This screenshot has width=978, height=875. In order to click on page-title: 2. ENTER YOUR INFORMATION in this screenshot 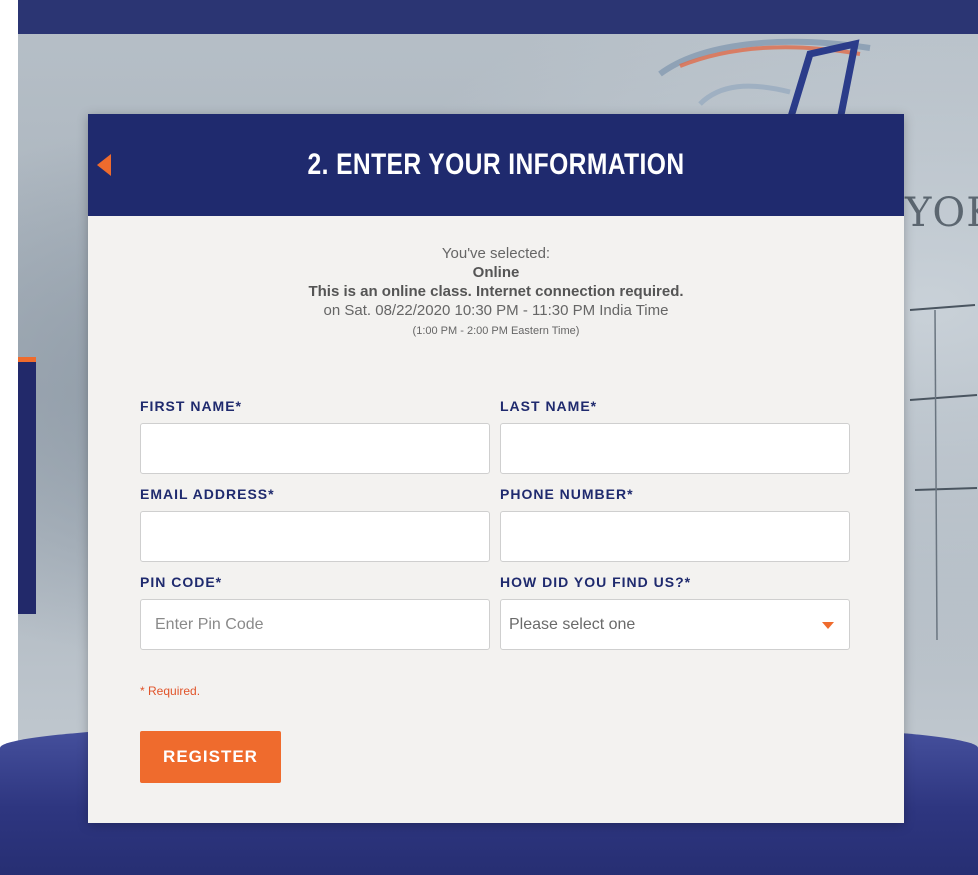, I will do `click(496, 164)`.